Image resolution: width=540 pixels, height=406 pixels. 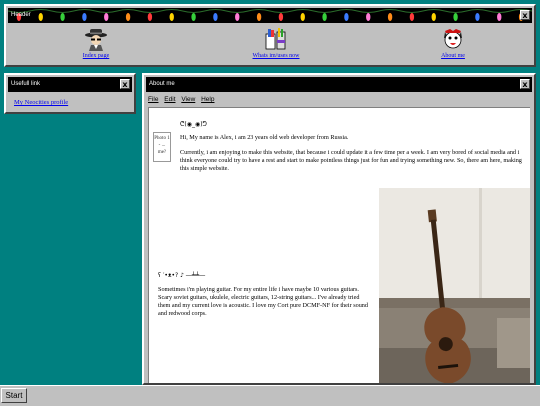 What do you see at coordinates (453, 39) in the screenshot?
I see `cat-icon` at bounding box center [453, 39].